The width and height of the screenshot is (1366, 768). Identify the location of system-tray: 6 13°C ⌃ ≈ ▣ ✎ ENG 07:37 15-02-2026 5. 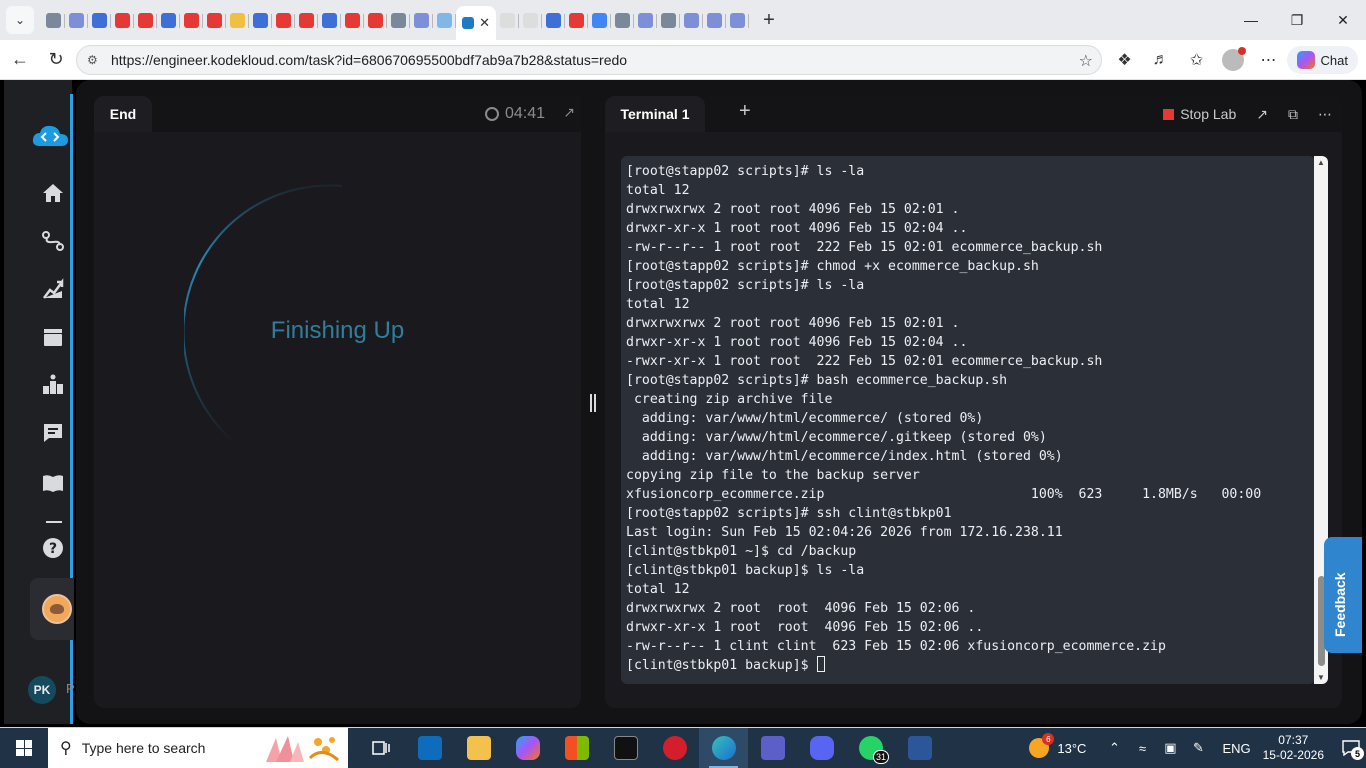
(1197, 748).